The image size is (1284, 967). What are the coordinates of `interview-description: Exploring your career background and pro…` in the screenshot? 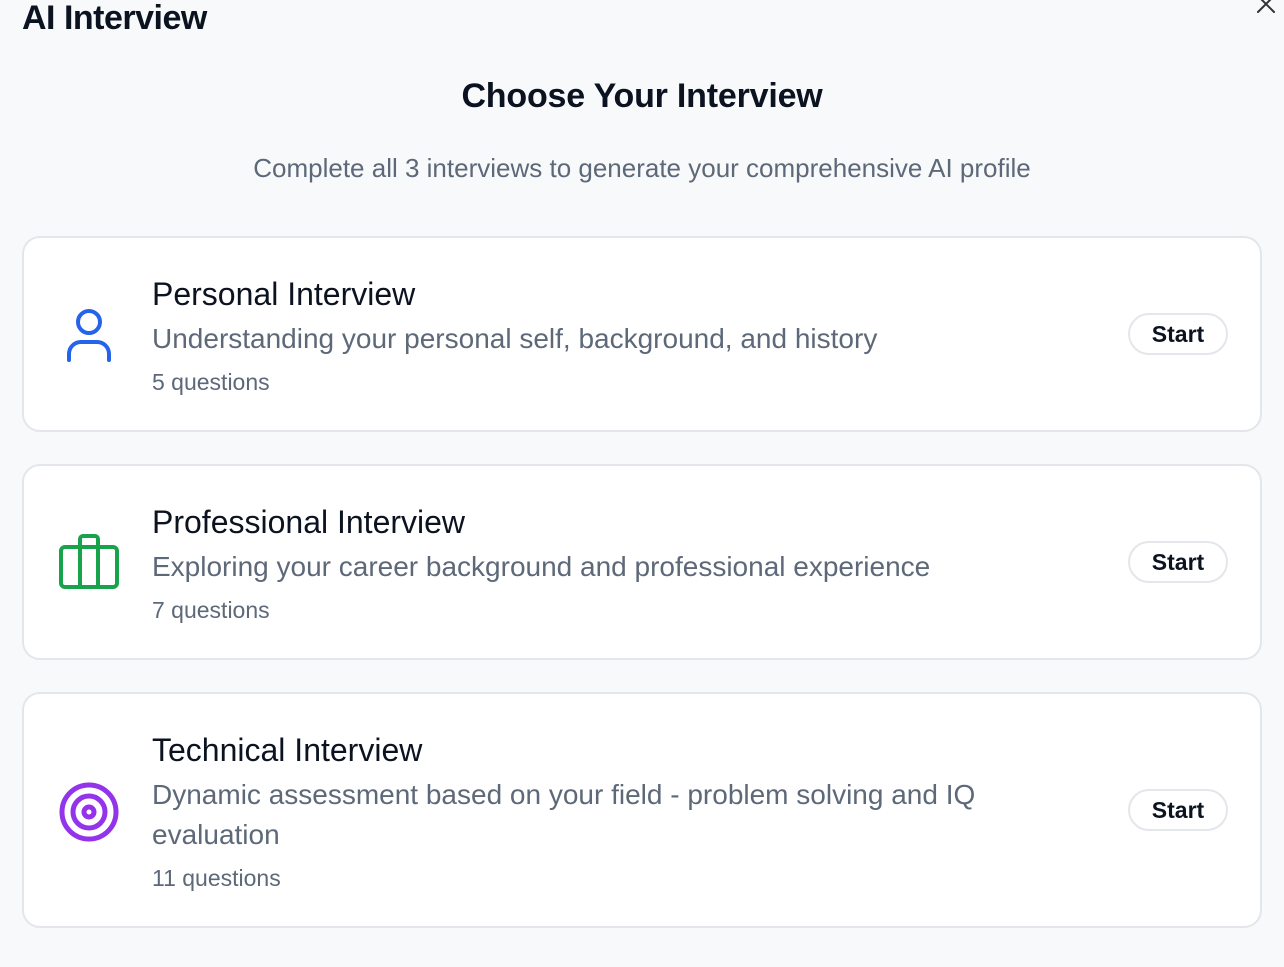 It's located at (541, 566).